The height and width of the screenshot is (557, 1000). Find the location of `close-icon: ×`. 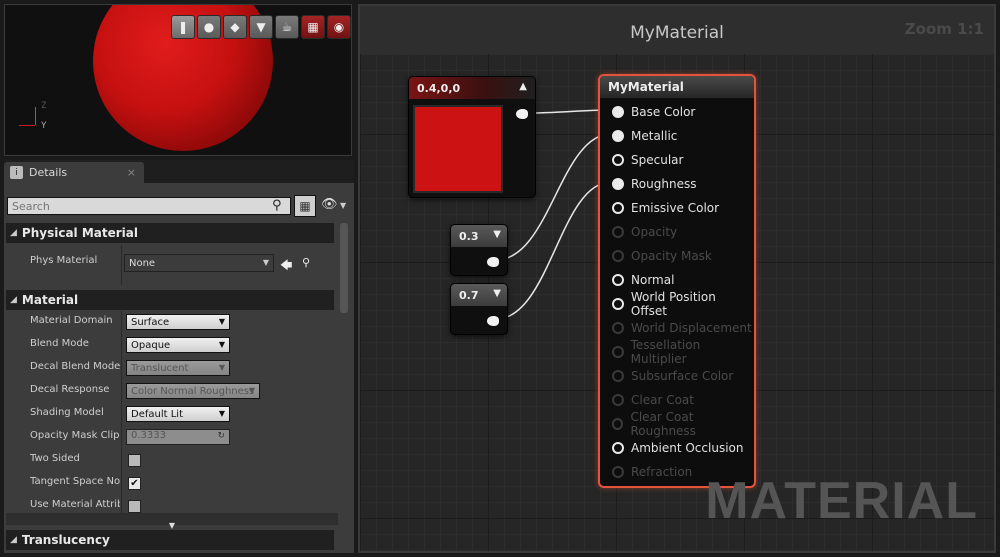

close-icon: × is located at coordinates (131, 172).